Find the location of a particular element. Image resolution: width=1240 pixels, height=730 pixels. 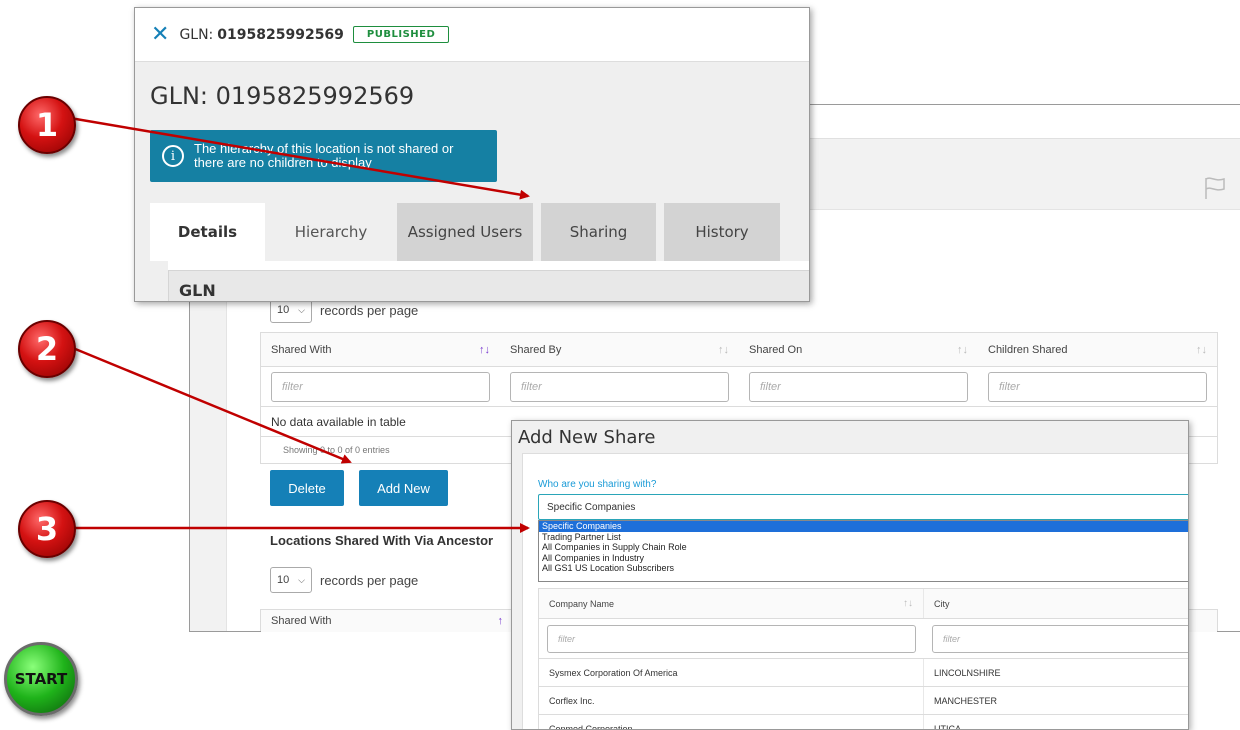

ancestor-records-per-page: 10 ⌵ records per page is located at coordinates (344, 580).